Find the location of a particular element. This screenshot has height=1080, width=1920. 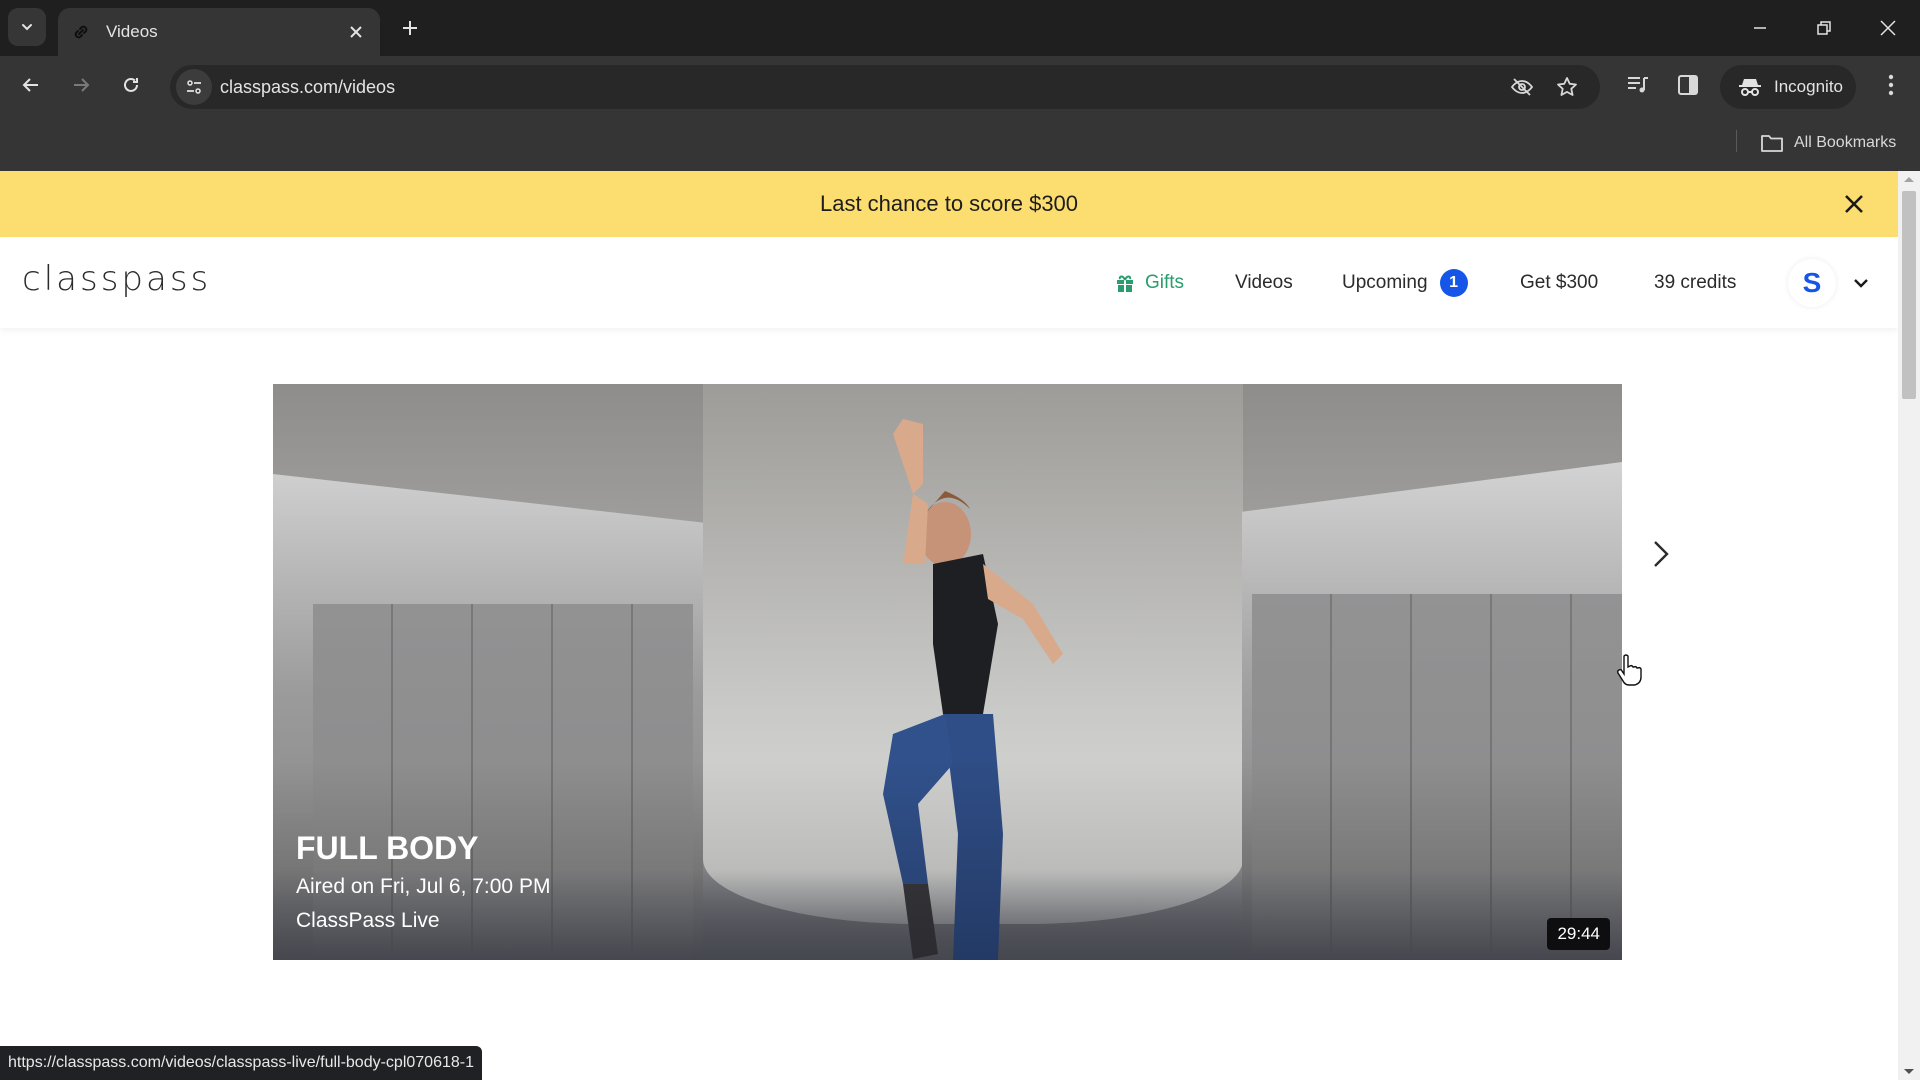

incognito-icon is located at coordinates (1750, 87).